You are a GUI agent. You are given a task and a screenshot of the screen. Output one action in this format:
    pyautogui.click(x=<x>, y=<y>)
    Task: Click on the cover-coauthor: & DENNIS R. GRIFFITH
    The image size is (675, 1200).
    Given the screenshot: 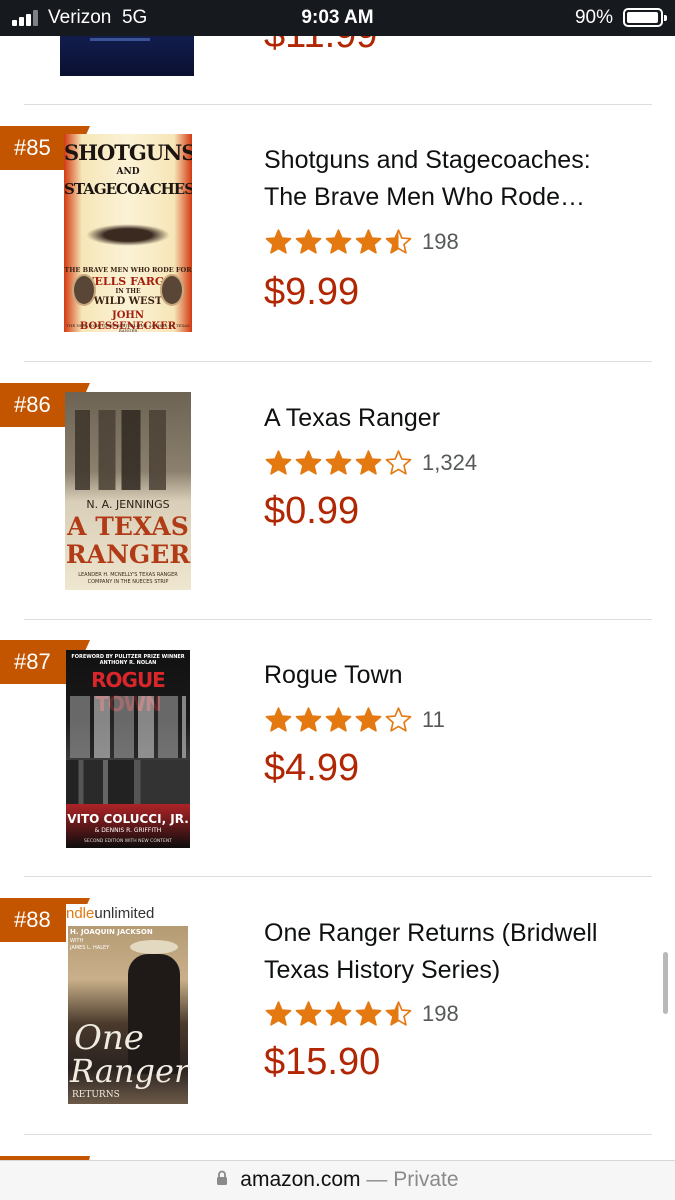 What is the action you would take?
    pyautogui.click(x=128, y=830)
    